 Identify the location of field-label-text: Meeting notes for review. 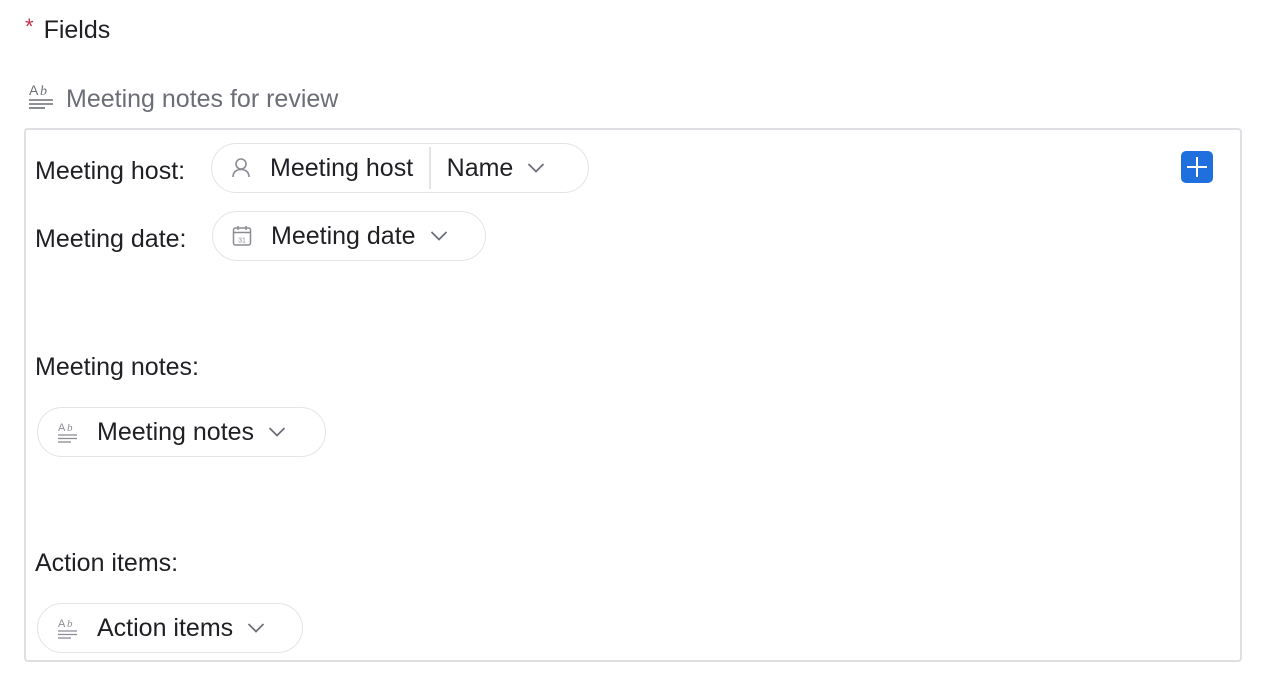
(202, 98).